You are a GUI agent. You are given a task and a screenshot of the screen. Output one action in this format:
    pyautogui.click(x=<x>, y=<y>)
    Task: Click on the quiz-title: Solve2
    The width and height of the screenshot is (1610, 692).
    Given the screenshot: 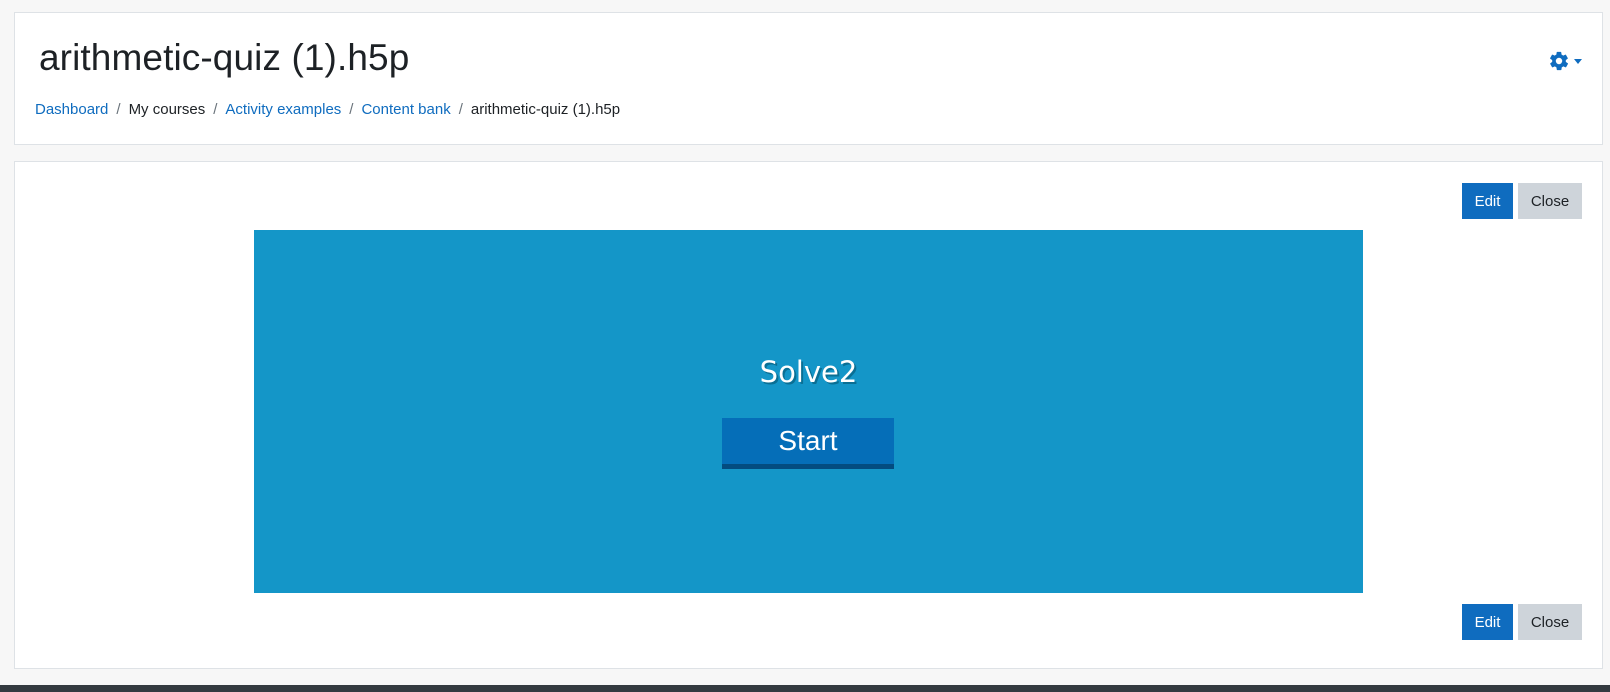 What is the action you would take?
    pyautogui.click(x=808, y=372)
    